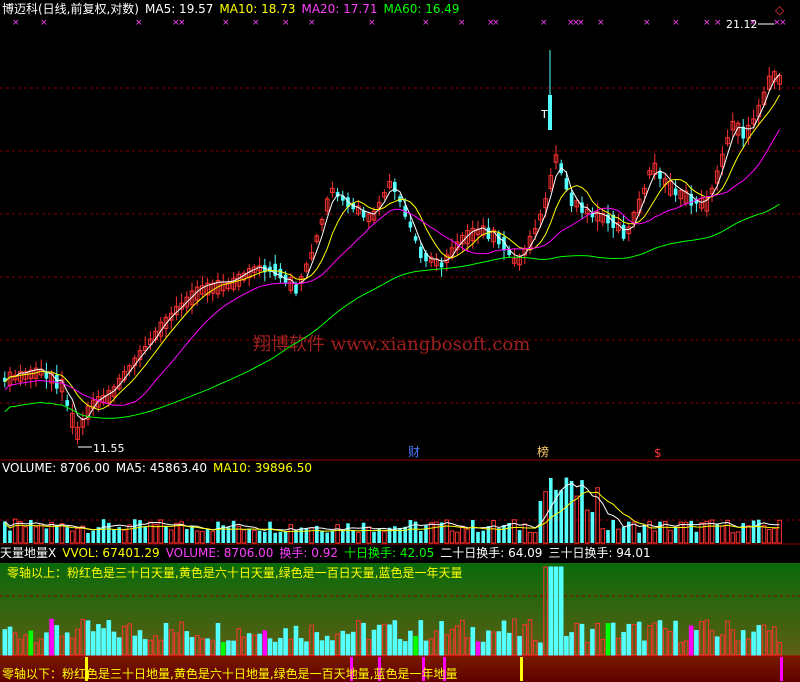  Describe the element at coordinates (414, 452) in the screenshot. I see `event-financial-icon: 财` at that location.